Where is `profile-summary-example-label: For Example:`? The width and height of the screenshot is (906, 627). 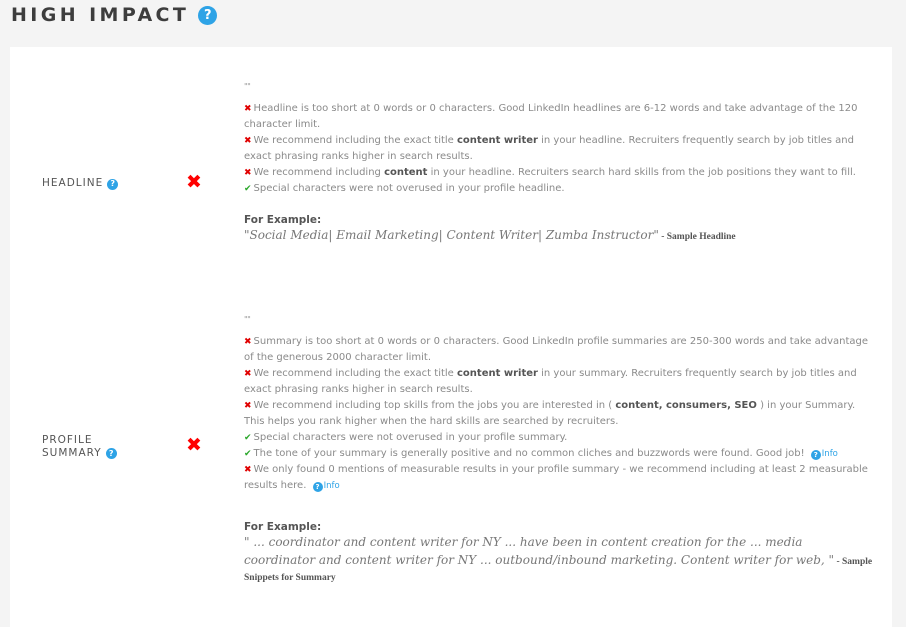
profile-summary-example-label: For Example: is located at coordinates (283, 527).